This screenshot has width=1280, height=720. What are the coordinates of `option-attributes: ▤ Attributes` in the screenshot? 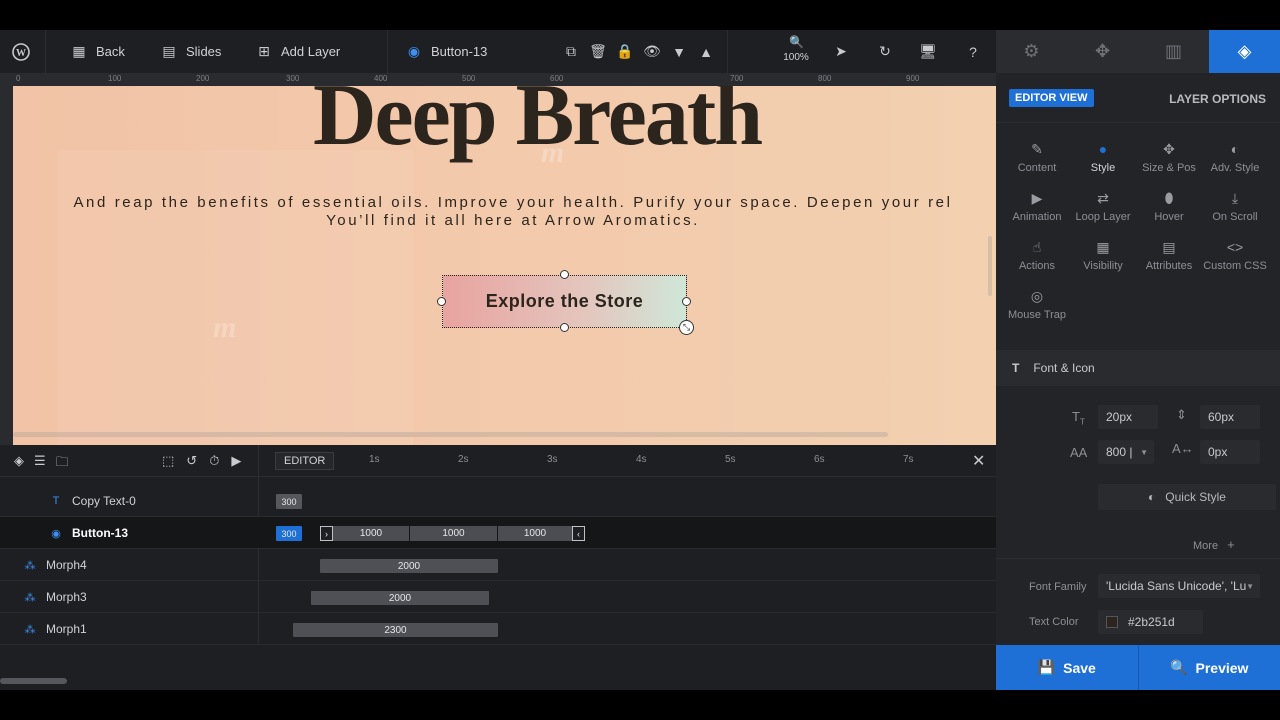 It's located at (1169, 255).